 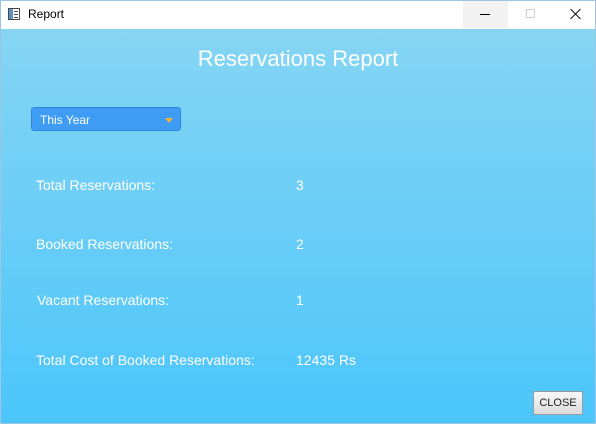 I want to click on window-close-button, so click(x=574, y=14).